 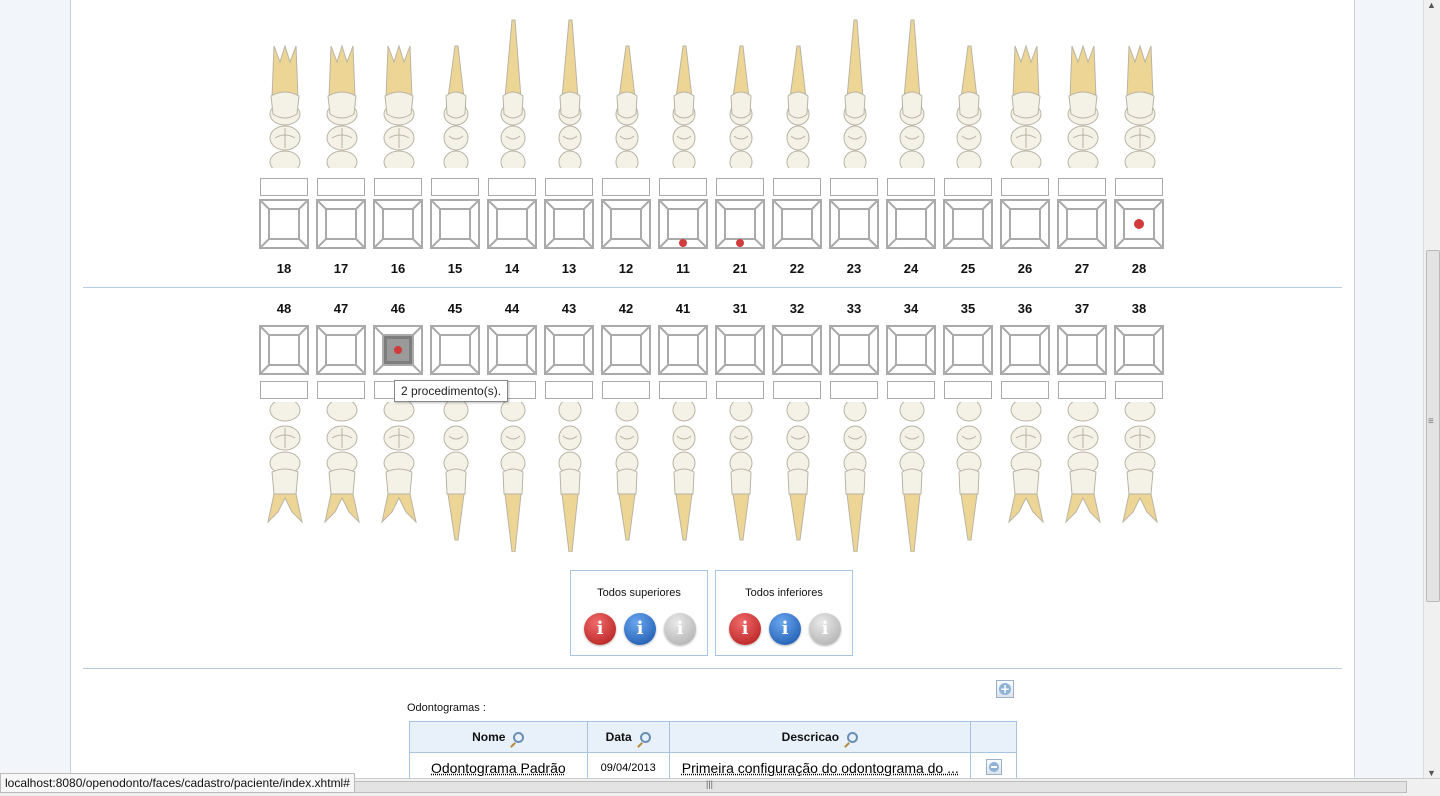 I want to click on tooth-32-faces, so click(x=797, y=350).